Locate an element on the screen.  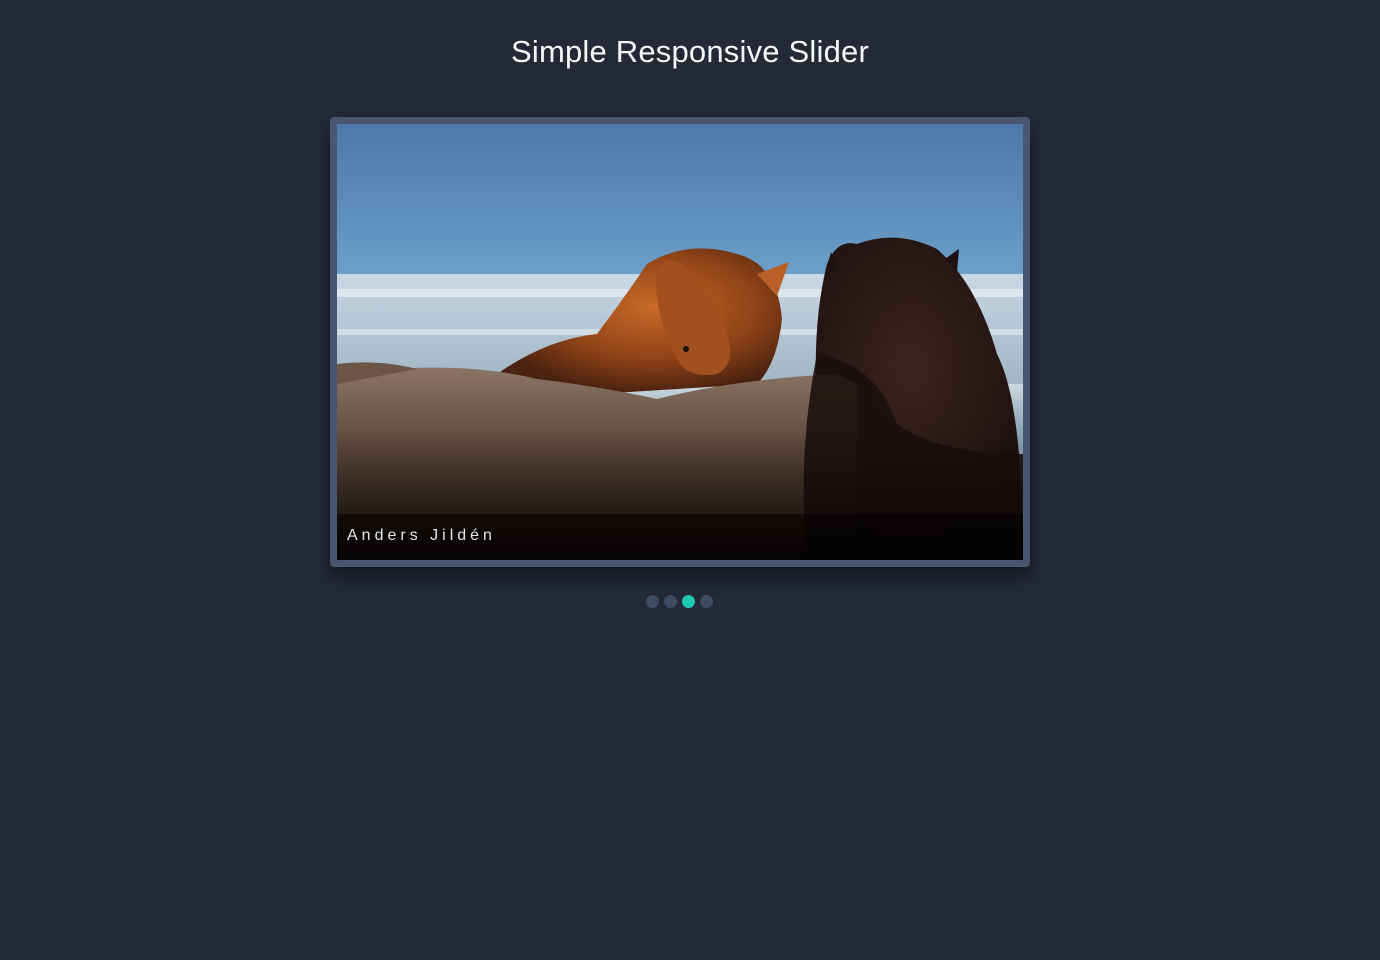
slide-indicators is located at coordinates (691, 602).